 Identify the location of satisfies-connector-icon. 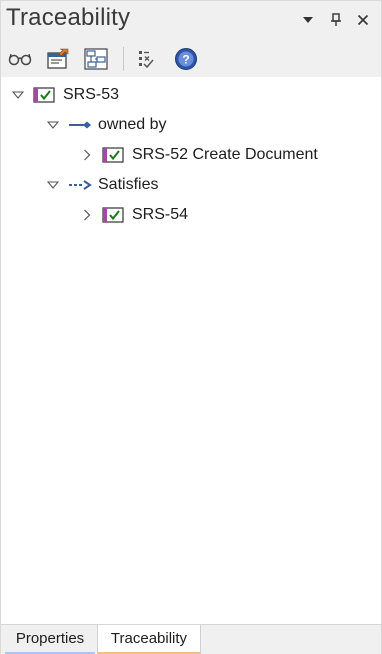
(80, 185).